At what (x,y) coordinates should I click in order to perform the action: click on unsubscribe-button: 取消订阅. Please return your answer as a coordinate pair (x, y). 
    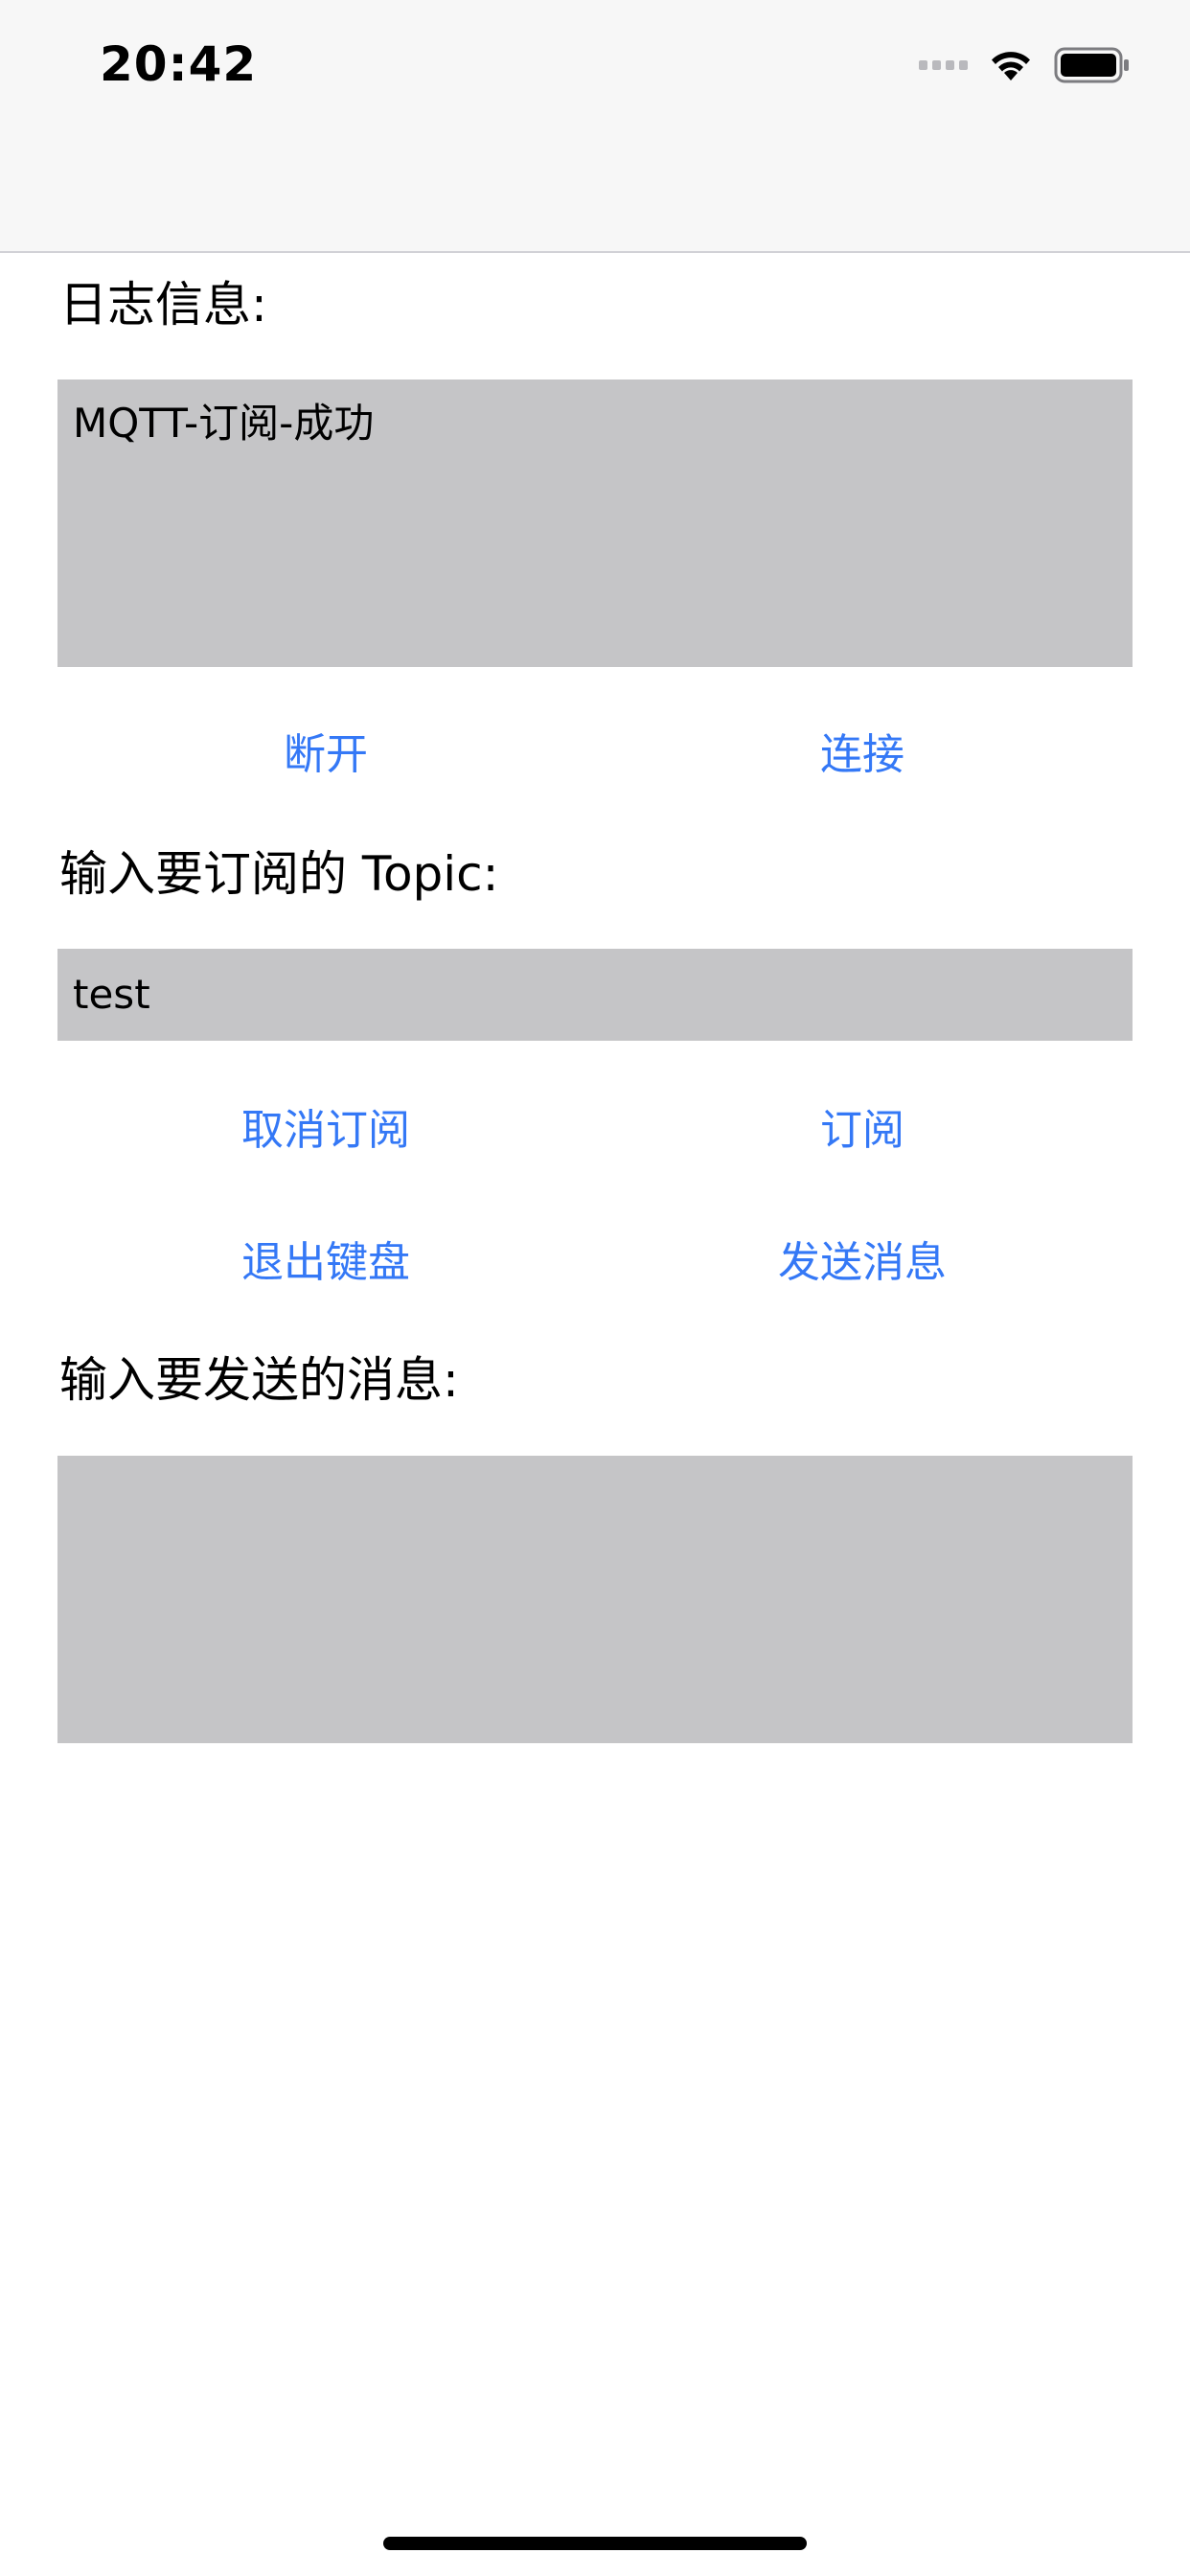
    Looking at the image, I should click on (326, 1130).